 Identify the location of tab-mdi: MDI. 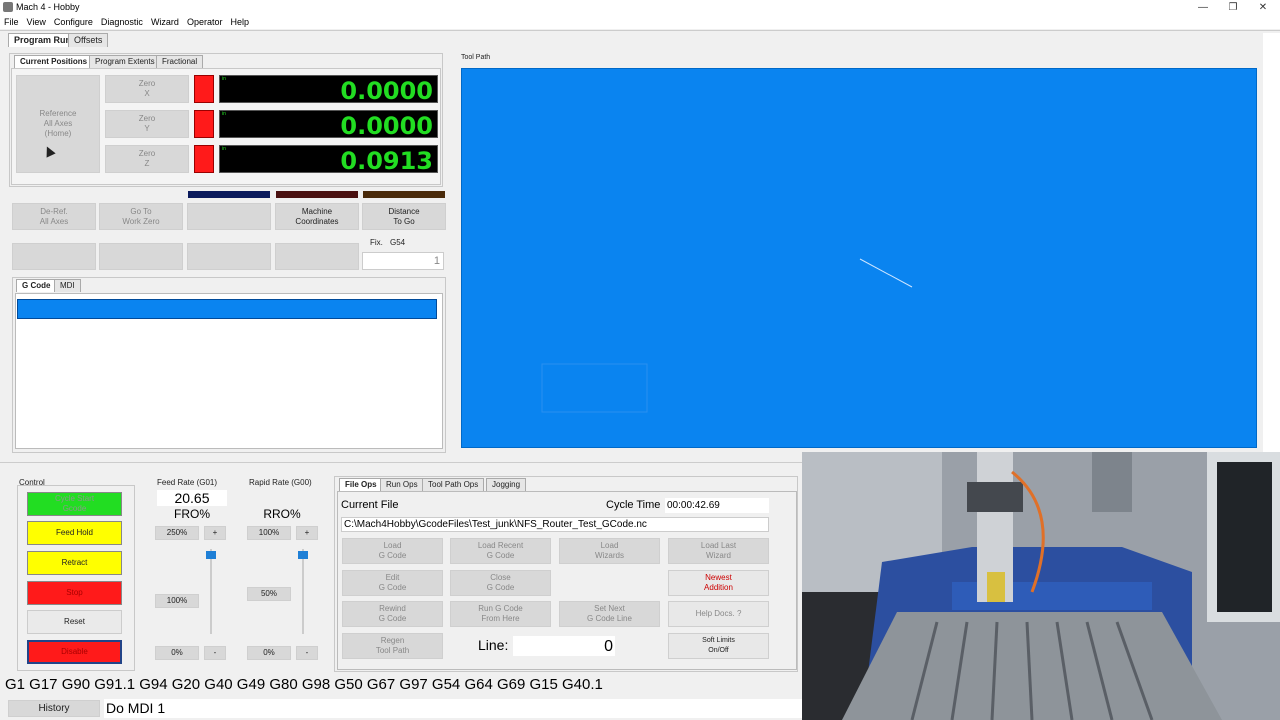
(67, 285).